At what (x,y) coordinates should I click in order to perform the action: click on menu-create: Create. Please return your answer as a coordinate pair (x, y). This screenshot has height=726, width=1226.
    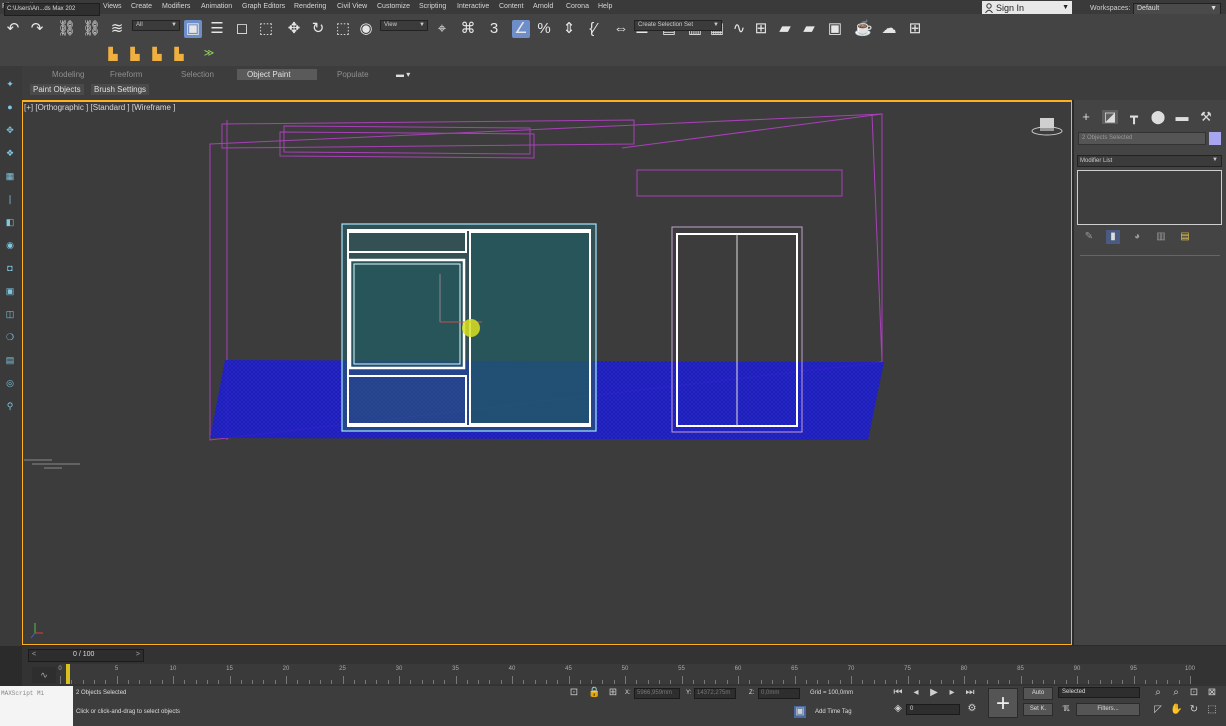
    Looking at the image, I should click on (141, 6).